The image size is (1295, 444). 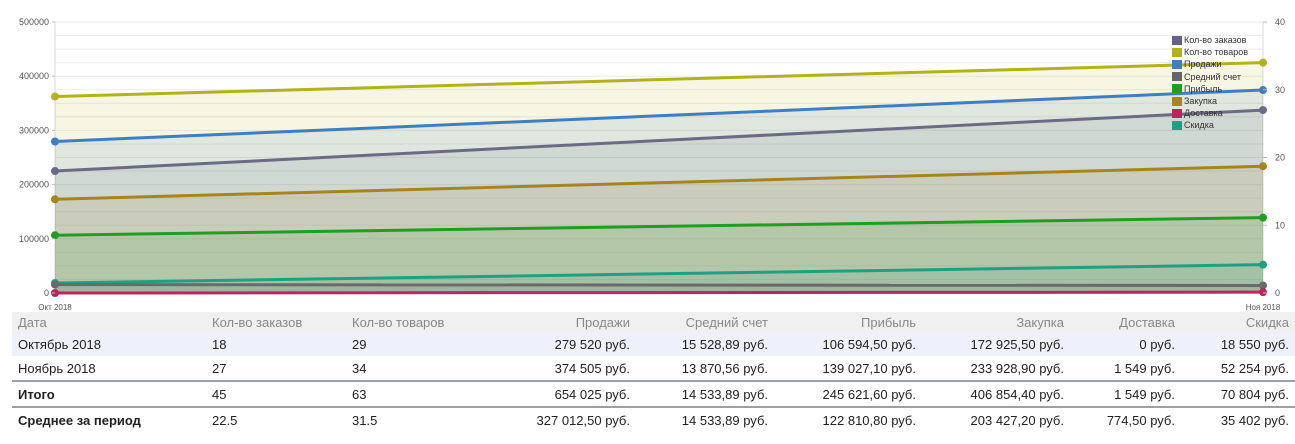 I want to click on legend-label: Средний счет, so click(x=1213, y=76).